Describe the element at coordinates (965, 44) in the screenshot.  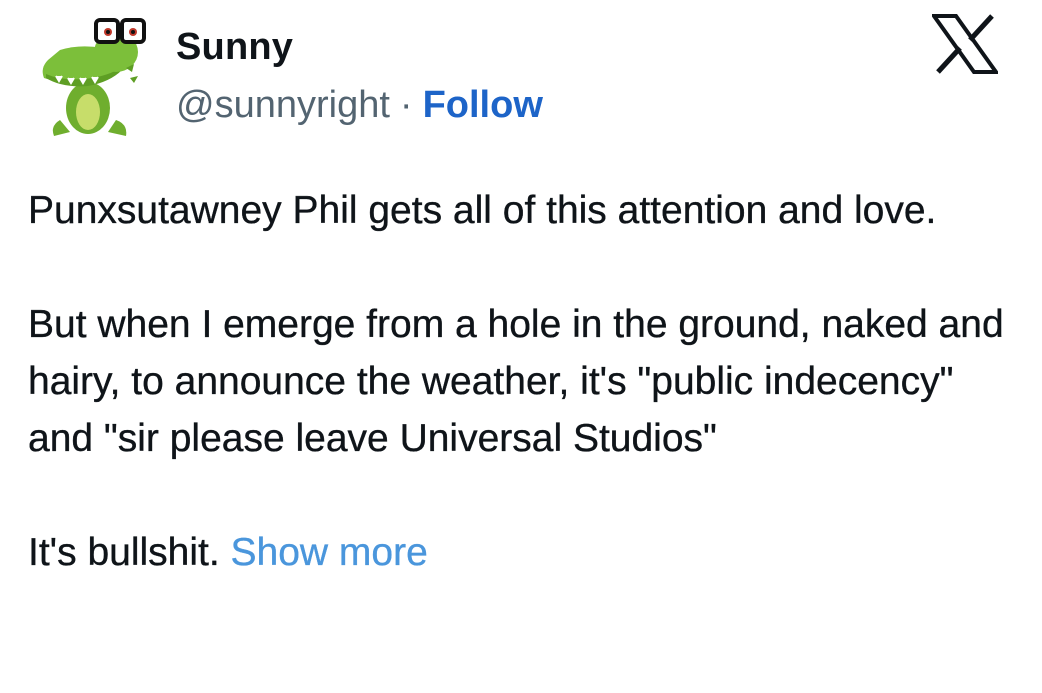
I see `x-logo-icon` at that location.